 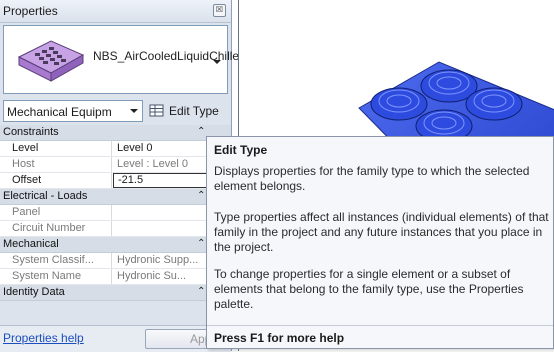 I want to click on group-label: Constraints, so click(x=31, y=132).